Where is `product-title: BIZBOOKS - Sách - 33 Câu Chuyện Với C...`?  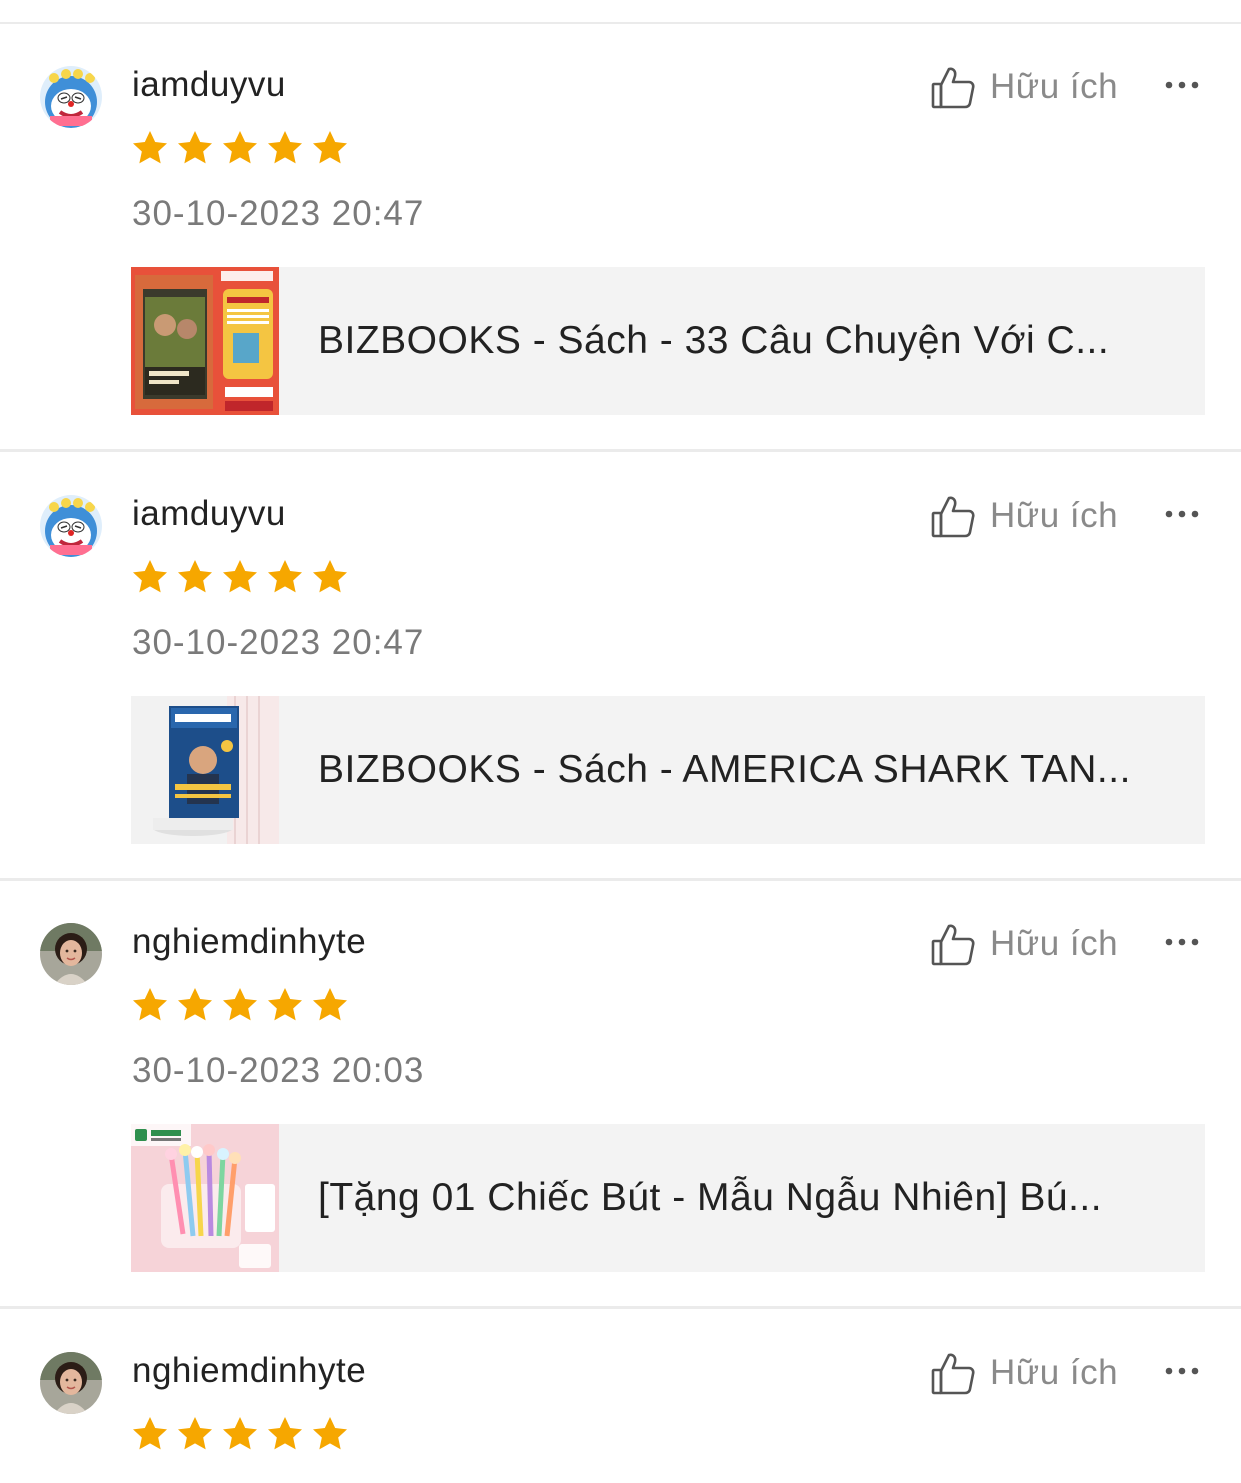 product-title: BIZBOOKS - Sách - 33 Câu Chuyện Với C... is located at coordinates (714, 340).